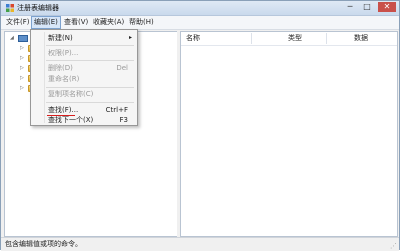 This screenshot has width=400, height=251. Describe the element at coordinates (23, 38) in the screenshot. I see `computer-icon` at that location.